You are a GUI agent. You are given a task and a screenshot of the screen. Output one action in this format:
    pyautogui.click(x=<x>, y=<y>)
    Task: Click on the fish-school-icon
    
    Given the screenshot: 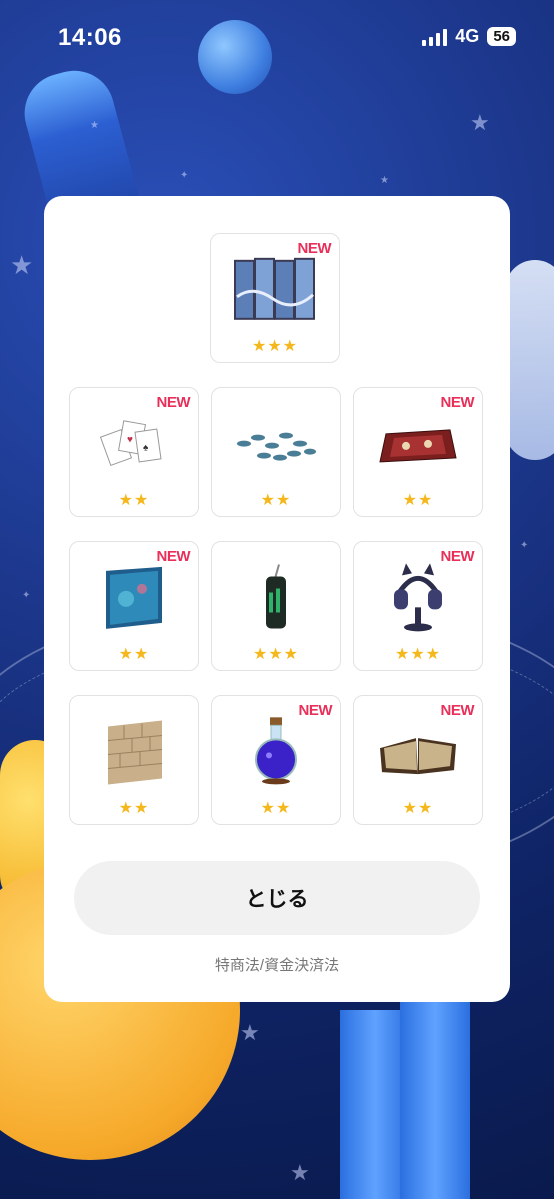 What is the action you would take?
    pyautogui.click(x=276, y=448)
    